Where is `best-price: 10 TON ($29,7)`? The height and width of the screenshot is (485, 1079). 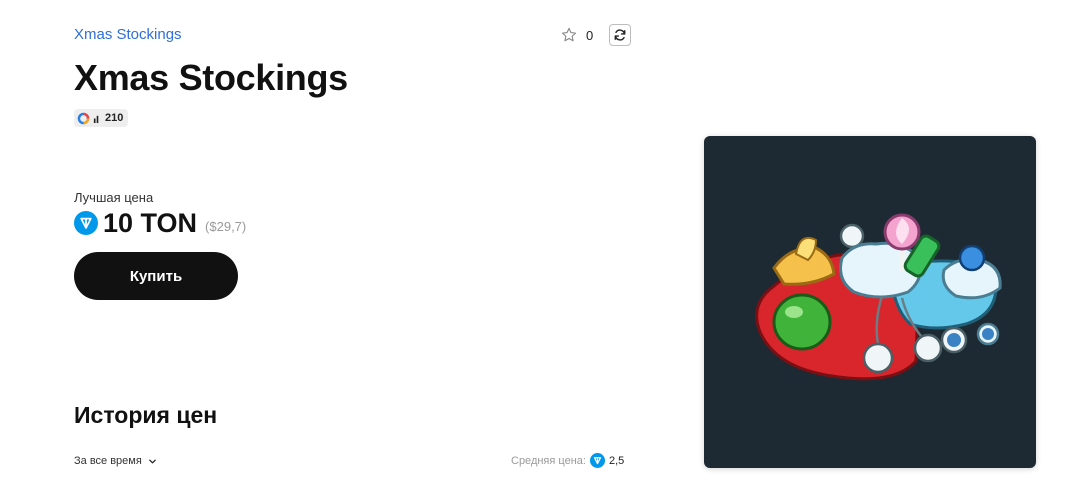
best-price: 10 TON ($29,7) is located at coordinates (160, 223).